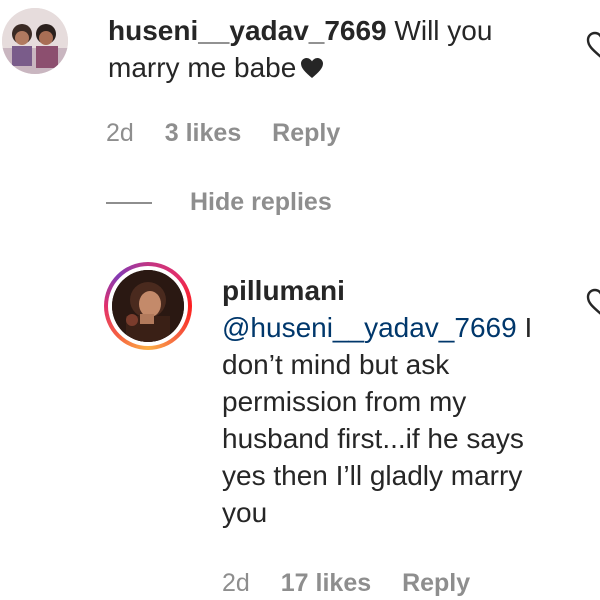  What do you see at coordinates (369, 327) in the screenshot?
I see `reply-mention: @huseni__yadav_7669` at bounding box center [369, 327].